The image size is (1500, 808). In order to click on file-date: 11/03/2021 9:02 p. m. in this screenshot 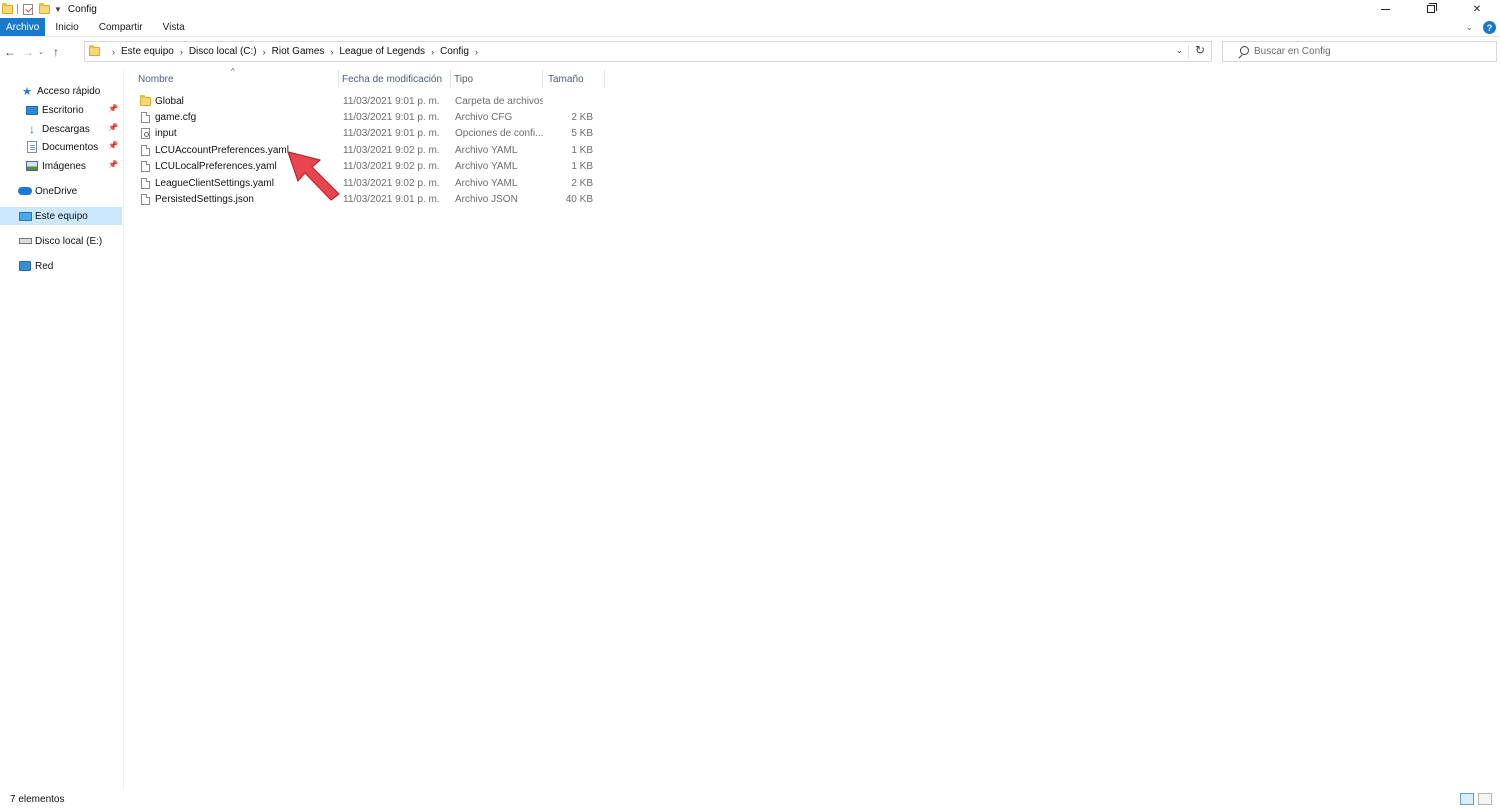, I will do `click(391, 183)`.